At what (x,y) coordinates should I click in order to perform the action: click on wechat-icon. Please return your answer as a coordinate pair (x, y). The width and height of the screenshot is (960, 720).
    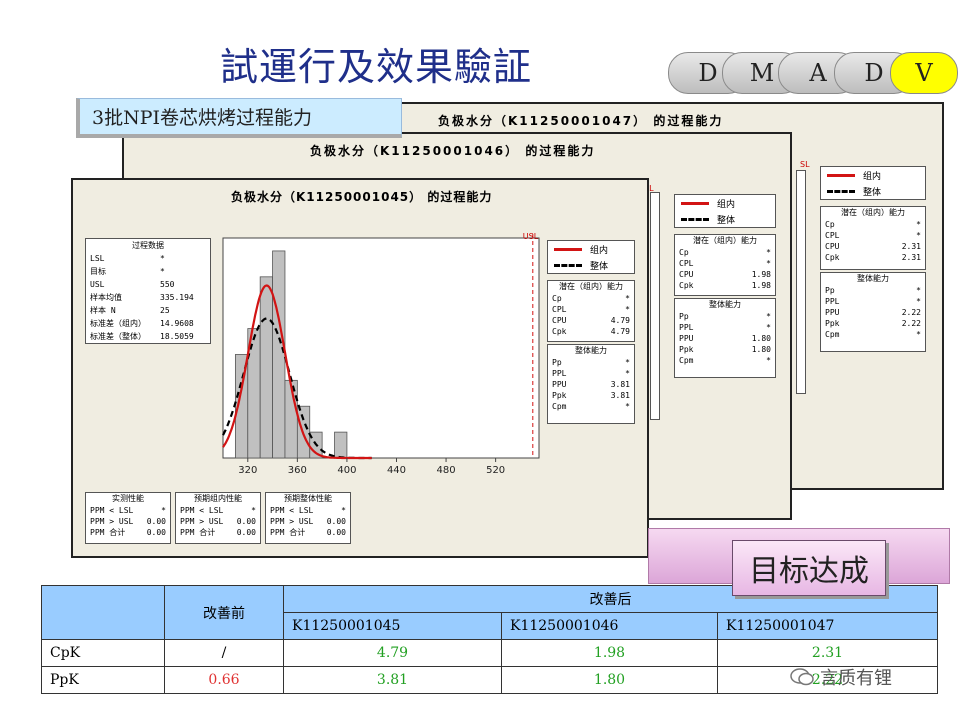
    Looking at the image, I should click on (802, 677).